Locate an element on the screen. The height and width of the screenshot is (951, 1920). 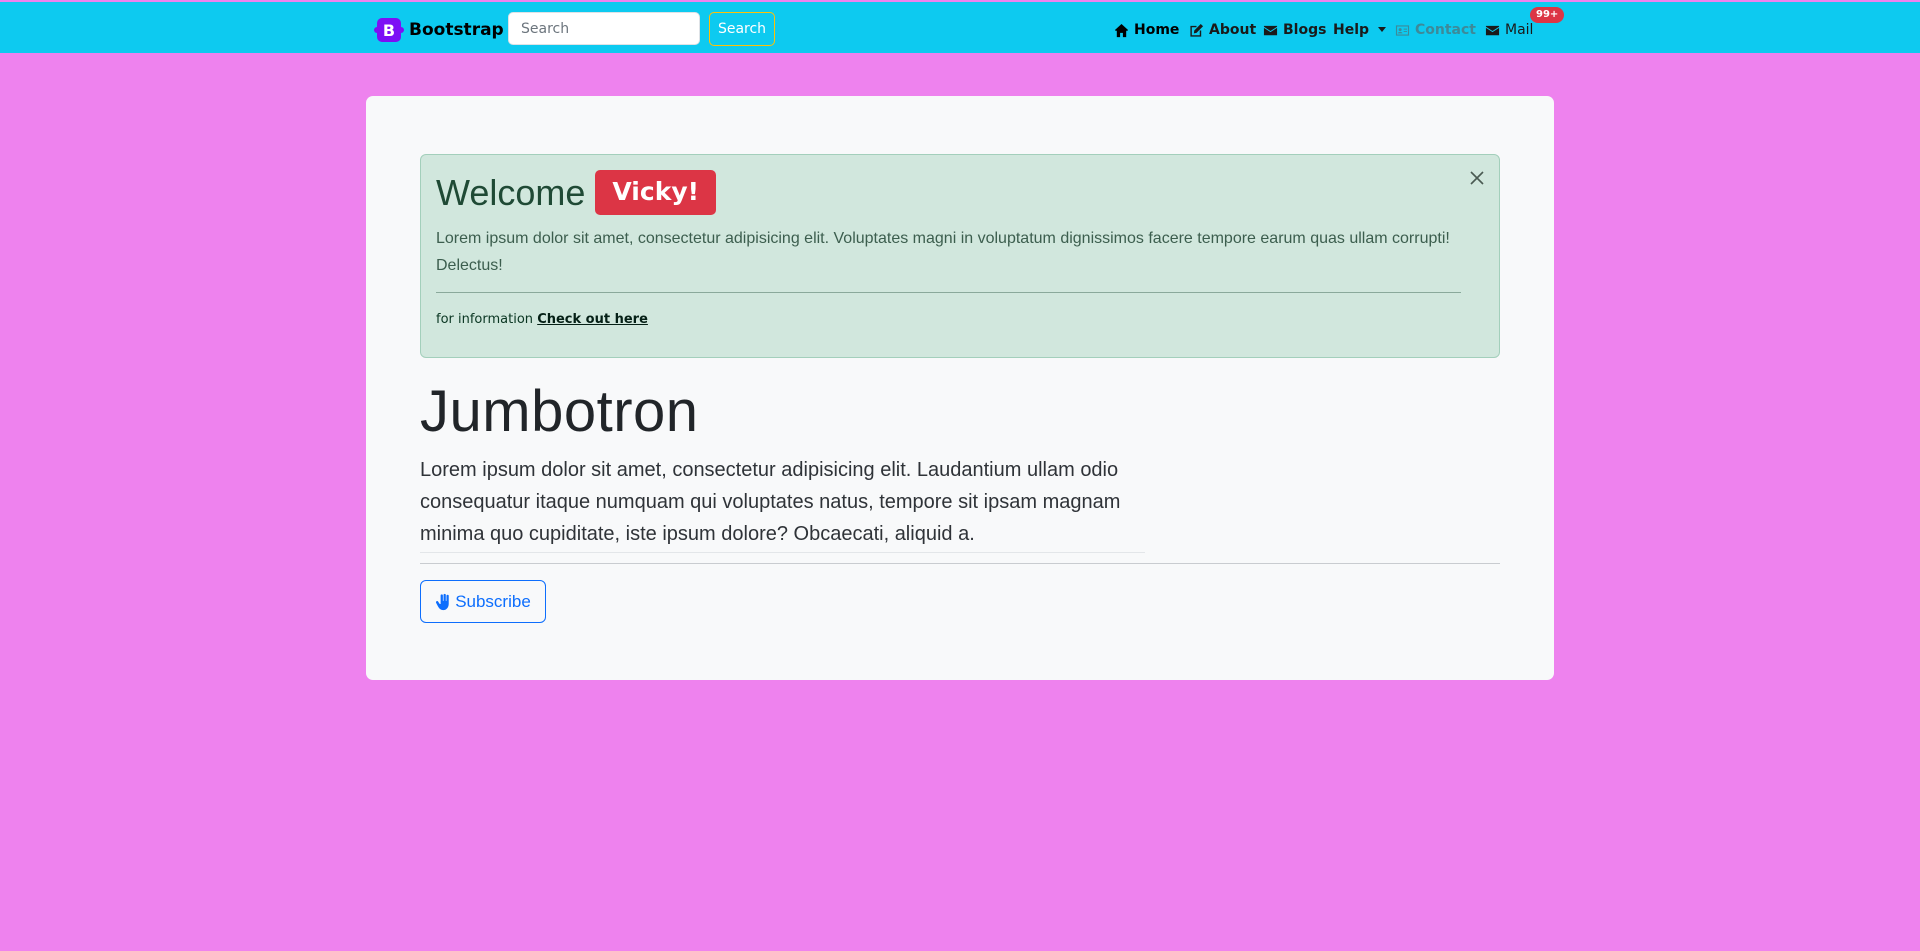
close-alert-button is located at coordinates (1477, 178).